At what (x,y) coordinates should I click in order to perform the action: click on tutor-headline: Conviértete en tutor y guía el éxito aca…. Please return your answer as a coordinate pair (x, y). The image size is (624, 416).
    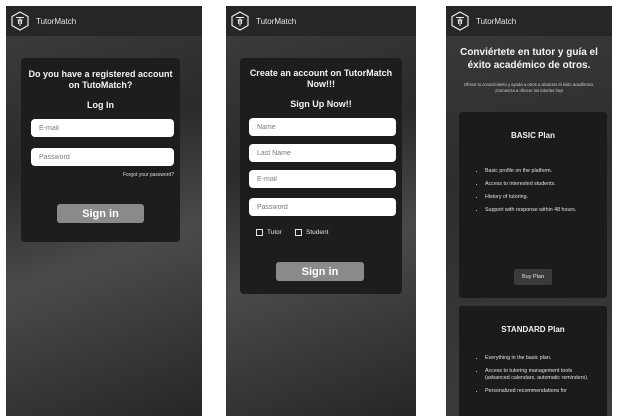
    Looking at the image, I should click on (529, 59).